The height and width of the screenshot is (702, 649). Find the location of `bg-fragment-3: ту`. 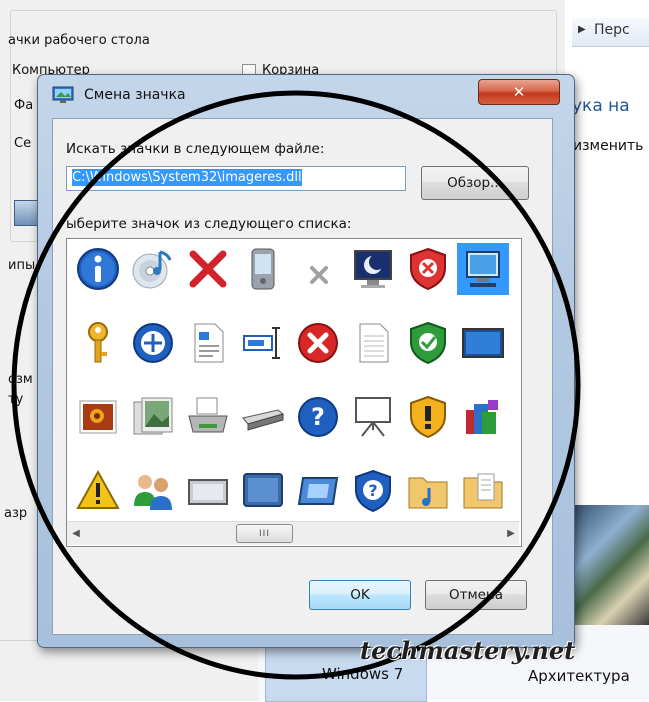

bg-fragment-3: ту is located at coordinates (16, 399).